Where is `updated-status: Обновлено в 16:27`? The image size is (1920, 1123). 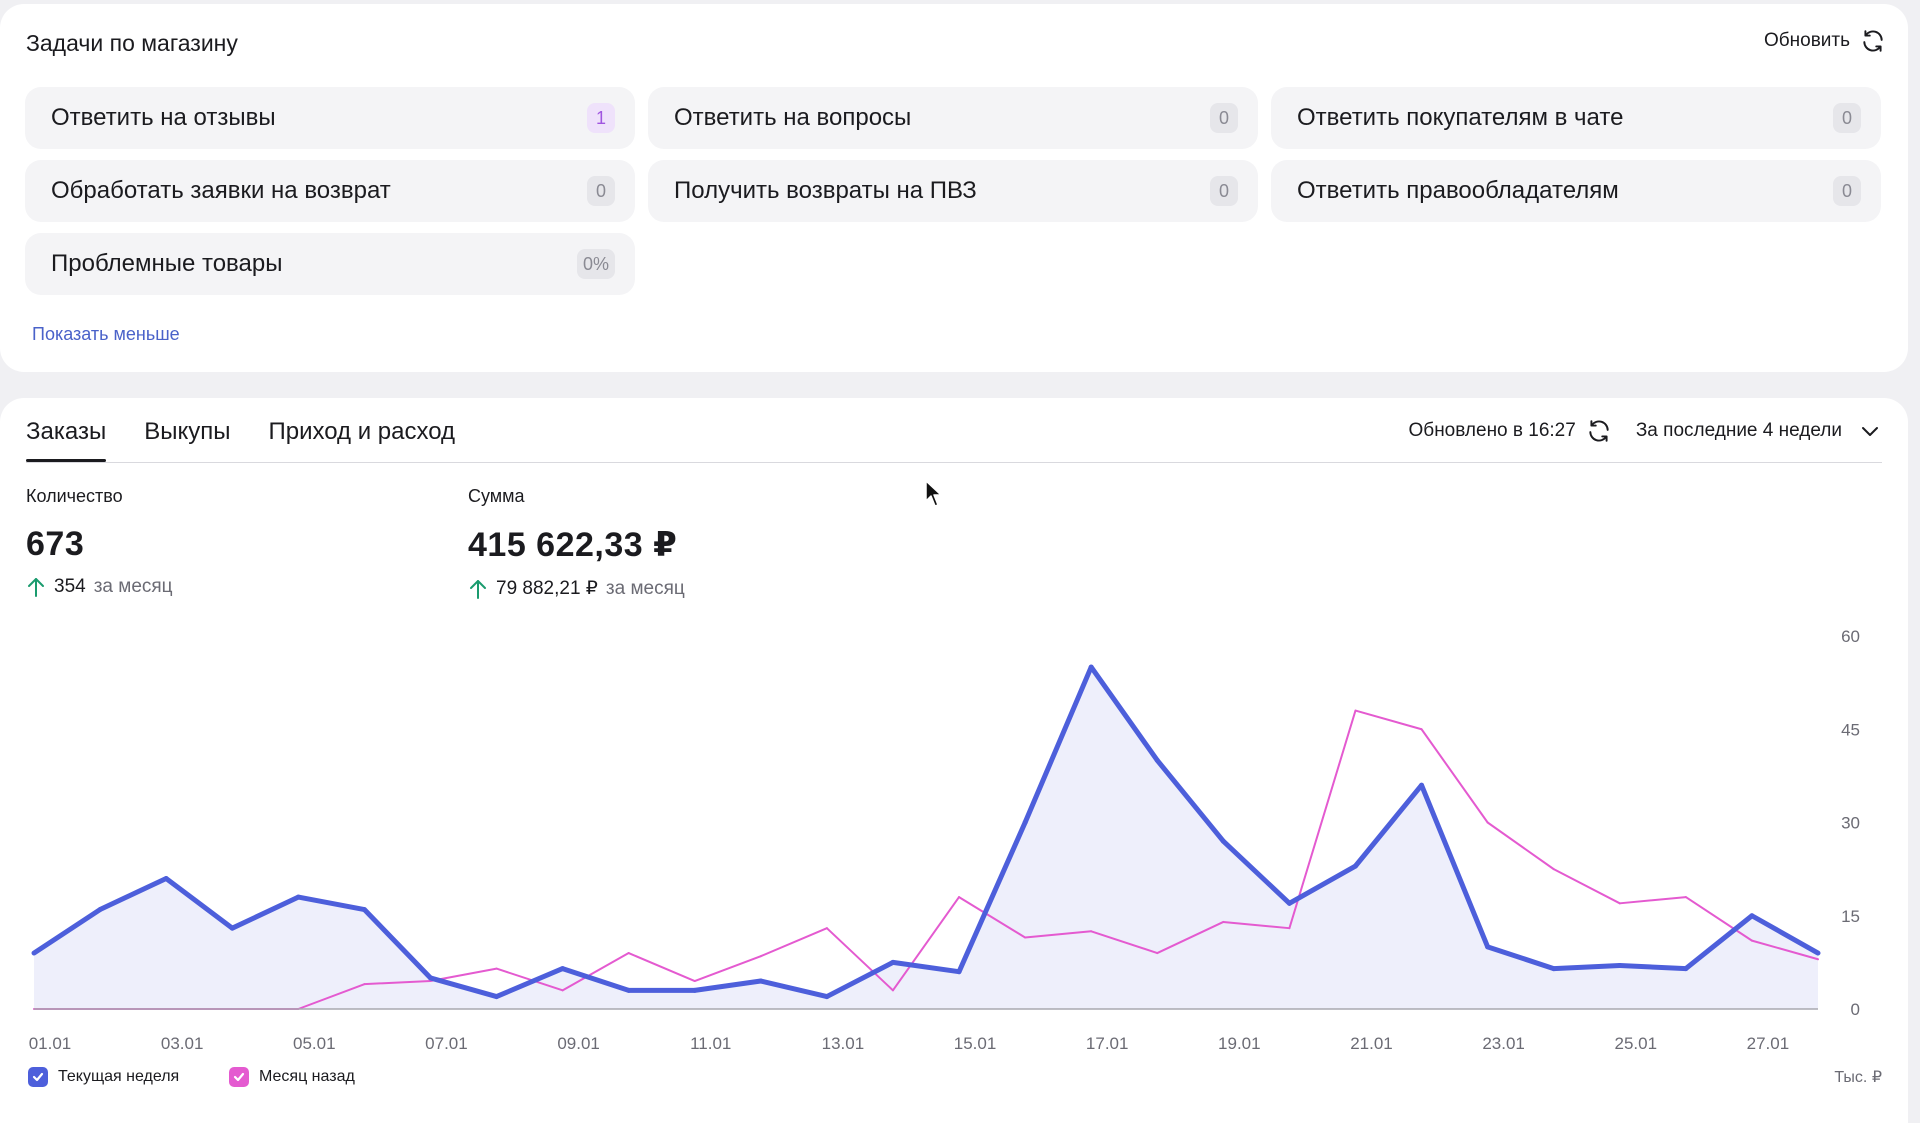
updated-status: Обновлено в 16:27 is located at coordinates (1510, 431).